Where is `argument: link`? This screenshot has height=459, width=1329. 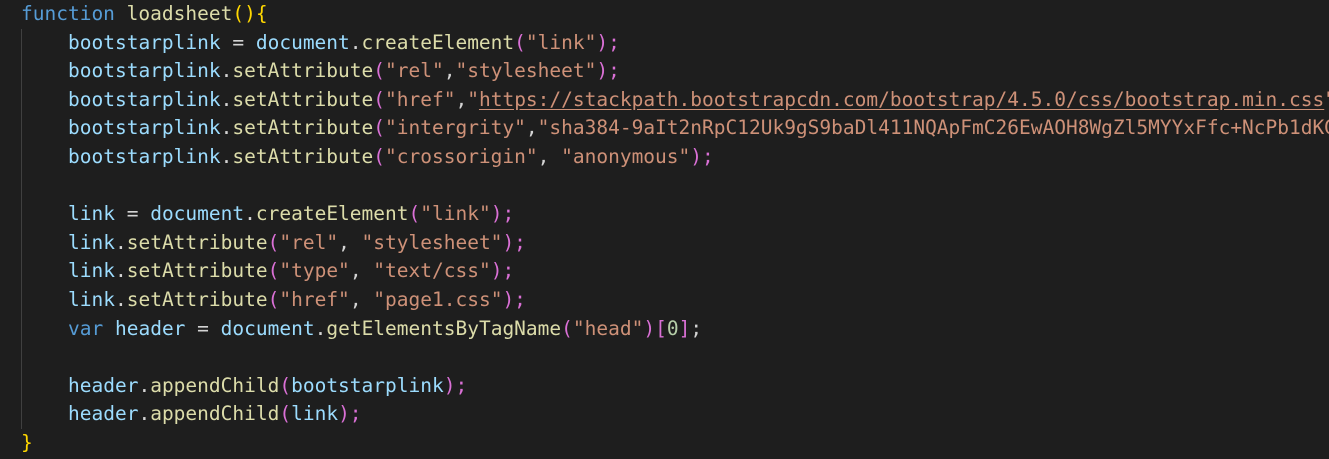 argument: link is located at coordinates (315, 414).